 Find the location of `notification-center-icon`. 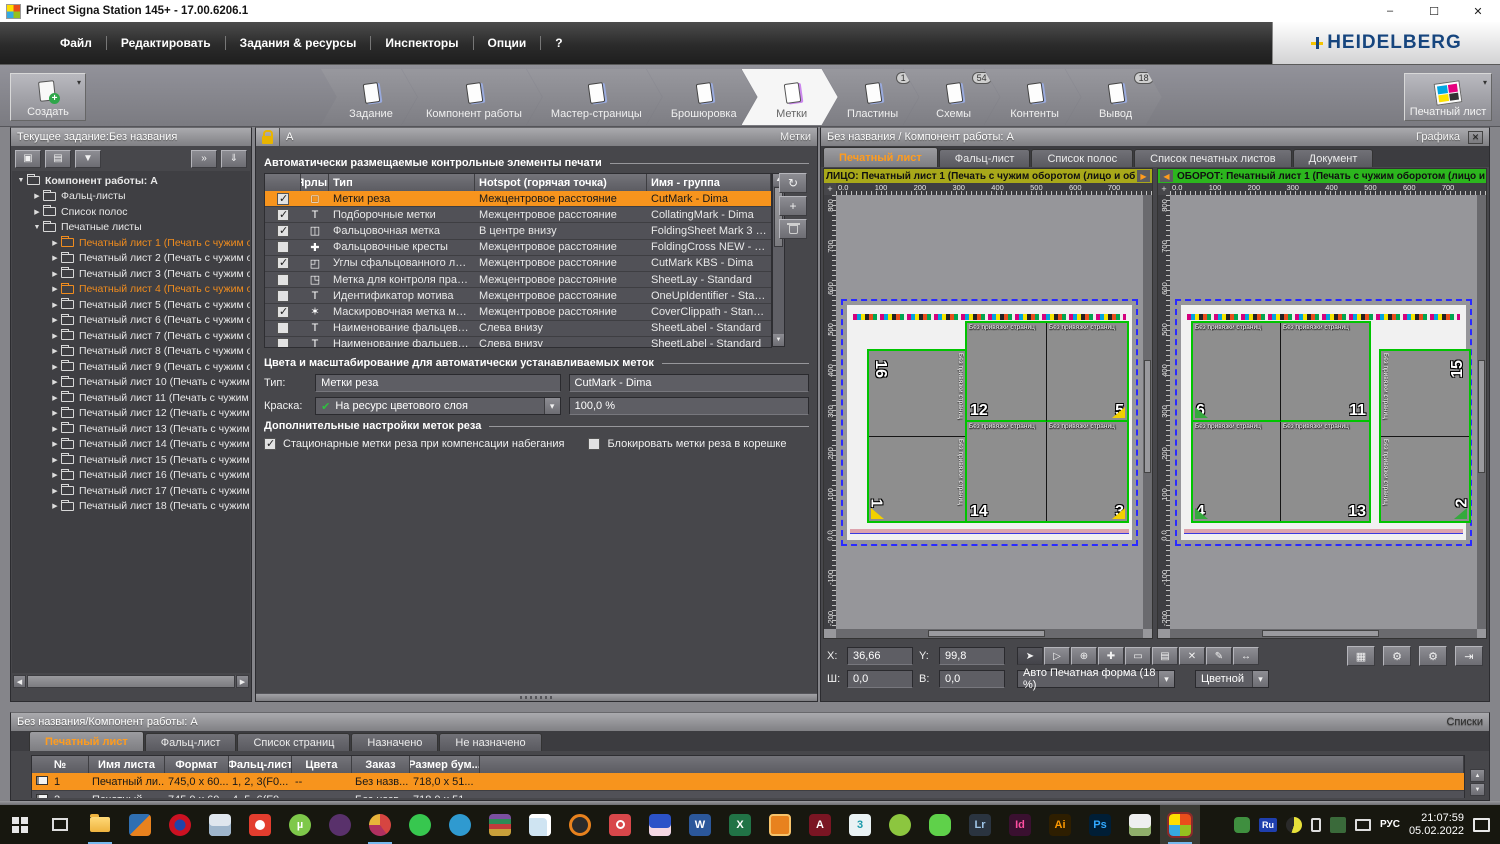

notification-center-icon is located at coordinates (1481, 824).